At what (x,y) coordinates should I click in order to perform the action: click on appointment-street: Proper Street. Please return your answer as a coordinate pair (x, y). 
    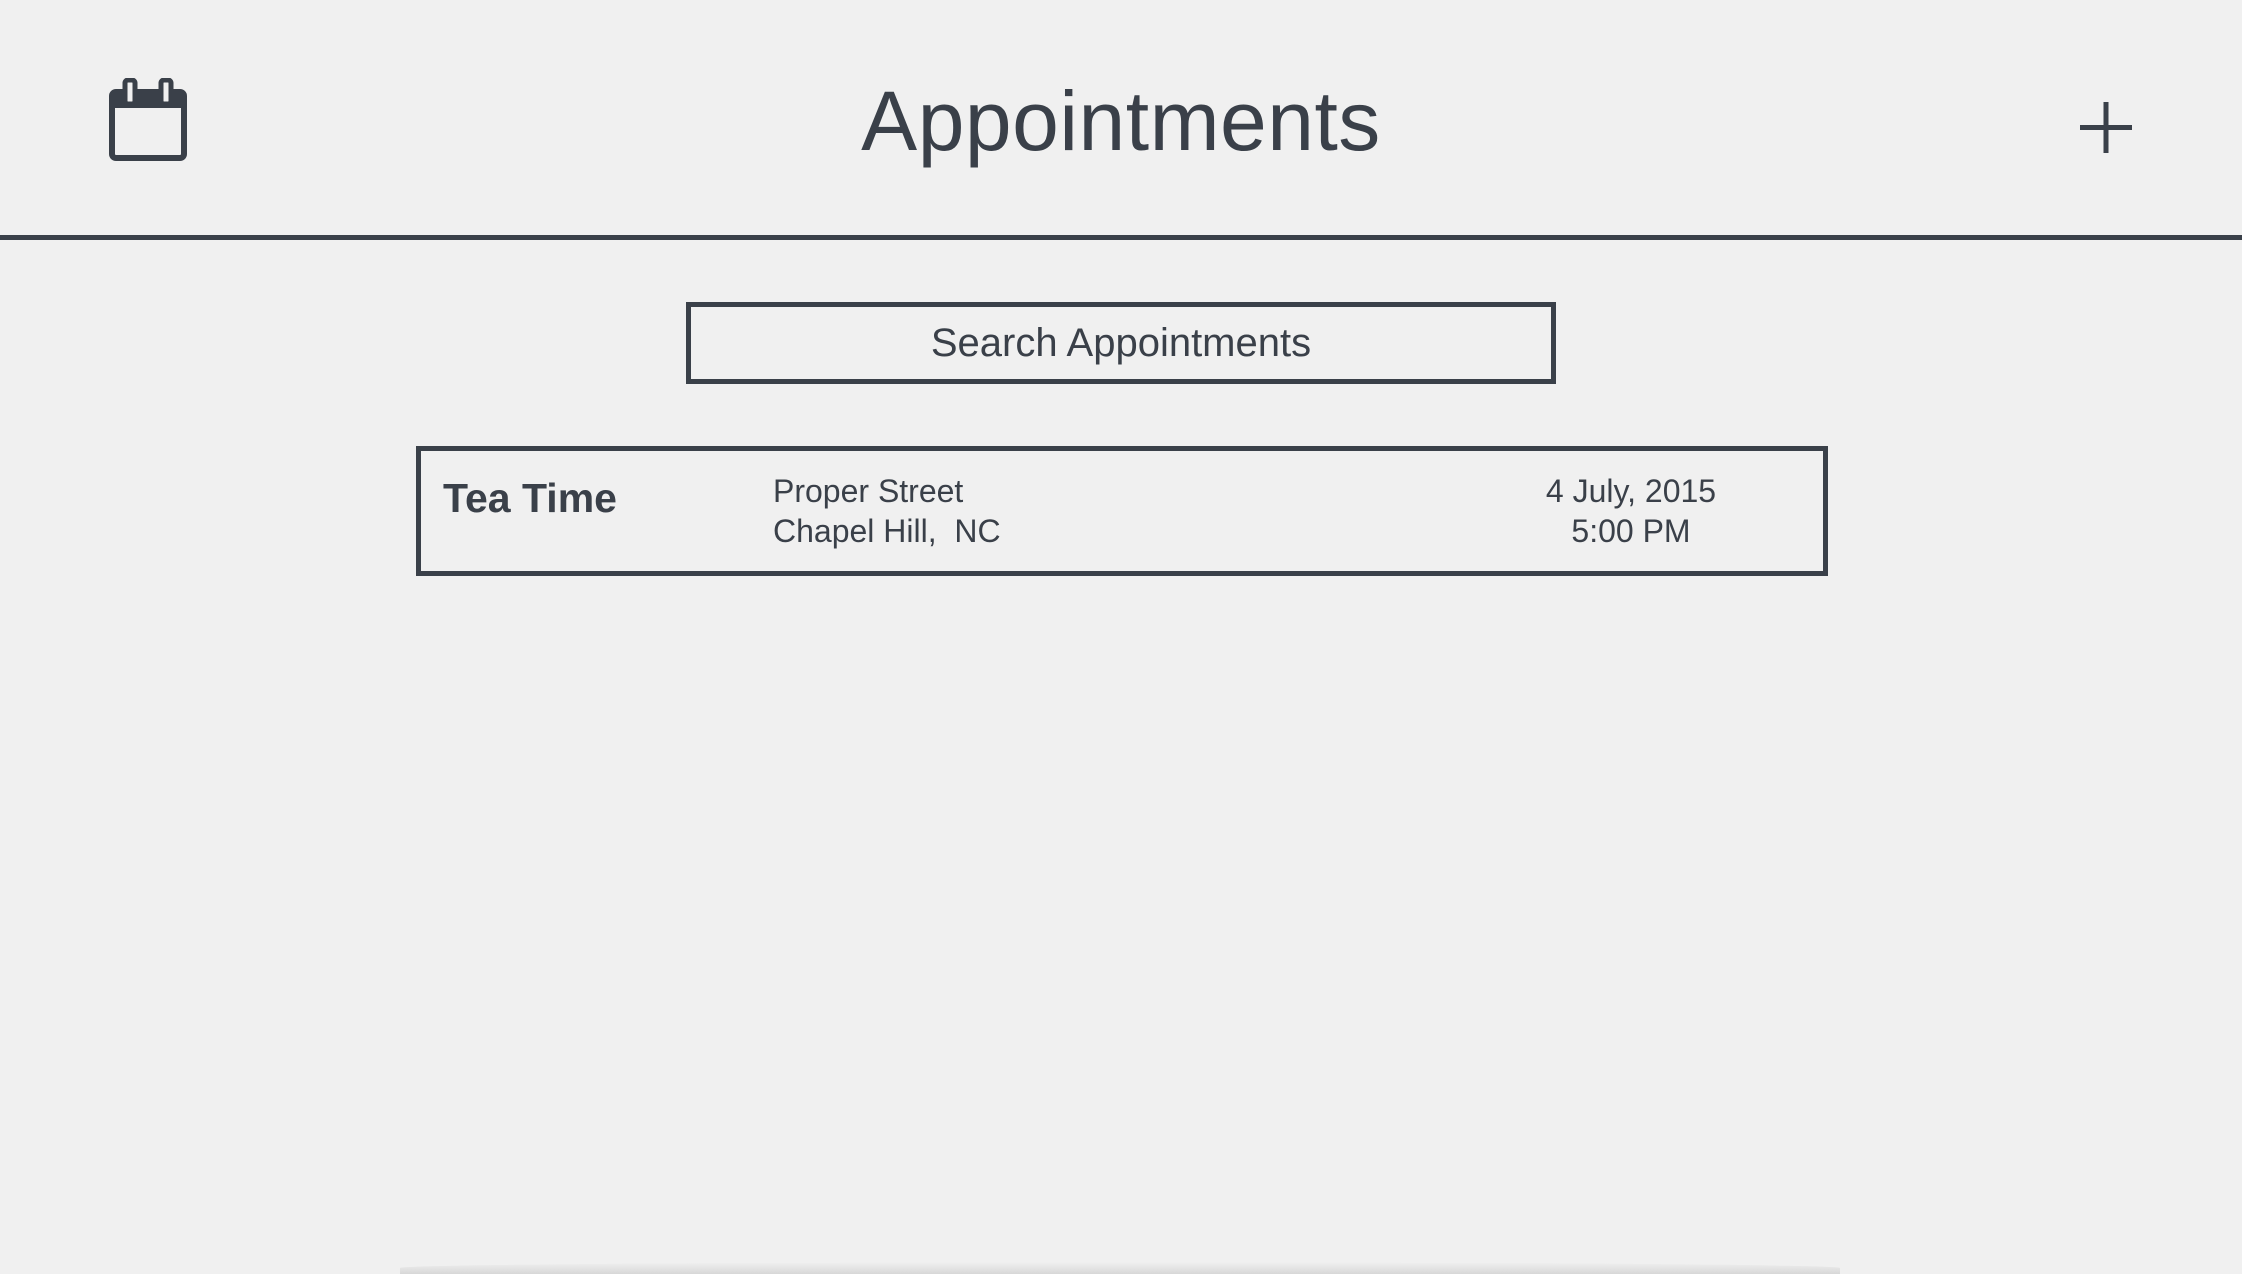
    Looking at the image, I should click on (868, 491).